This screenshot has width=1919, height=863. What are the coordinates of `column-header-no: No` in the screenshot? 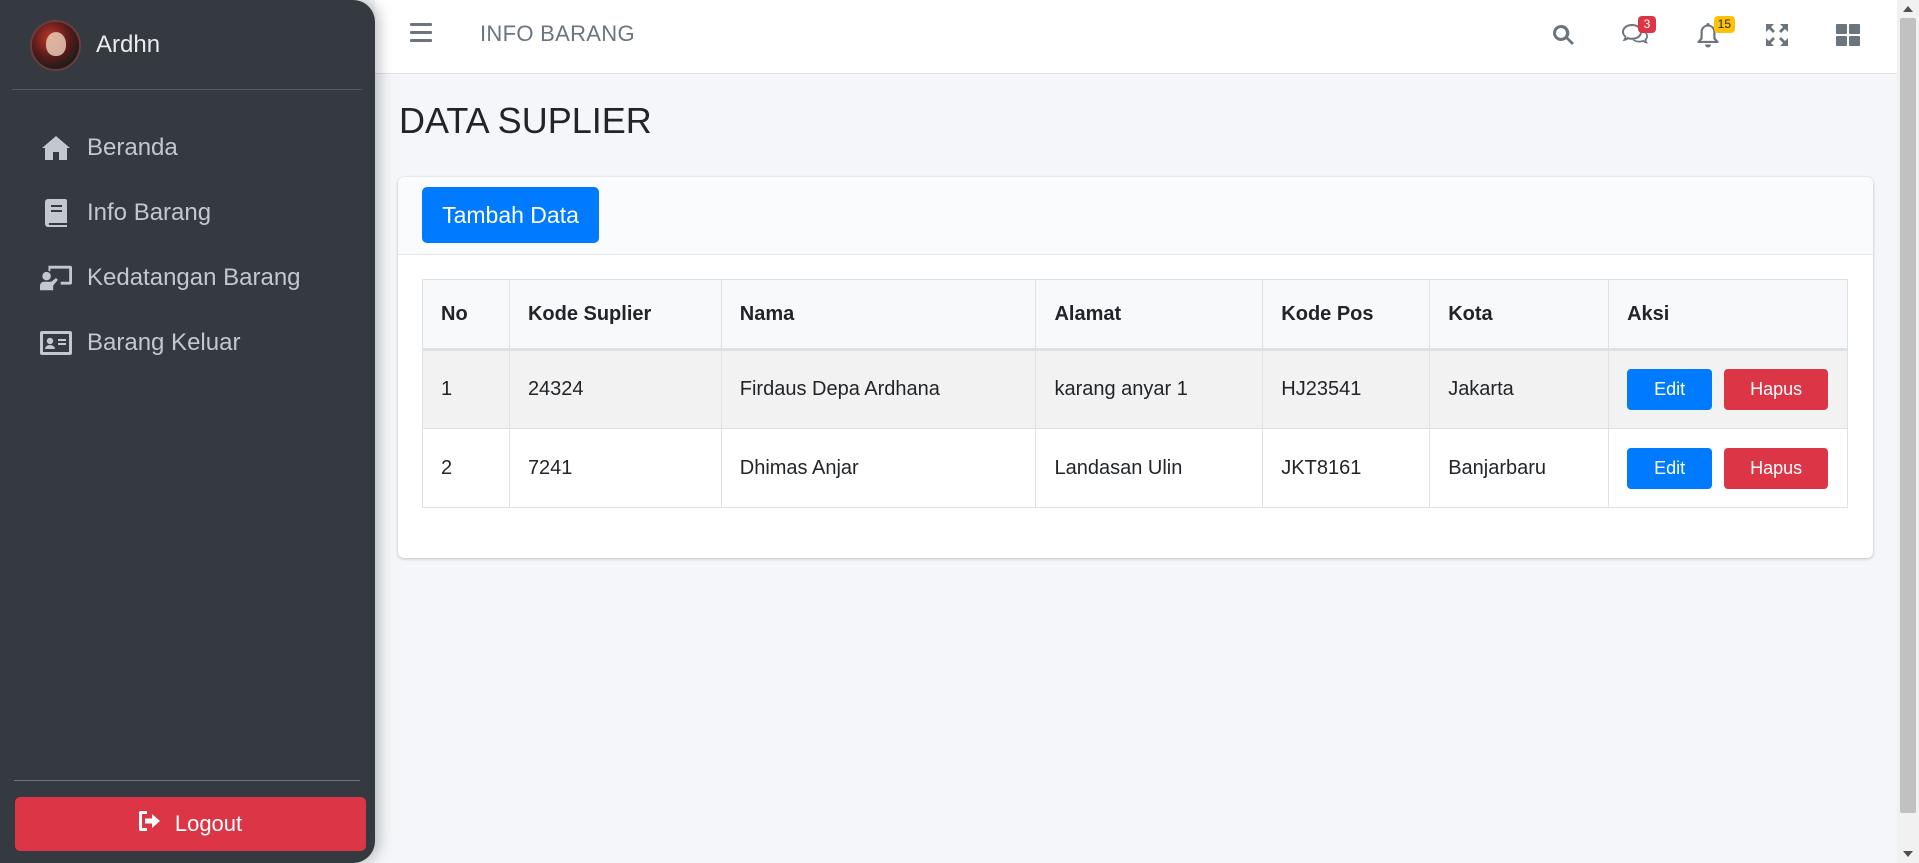 It's located at (466, 315).